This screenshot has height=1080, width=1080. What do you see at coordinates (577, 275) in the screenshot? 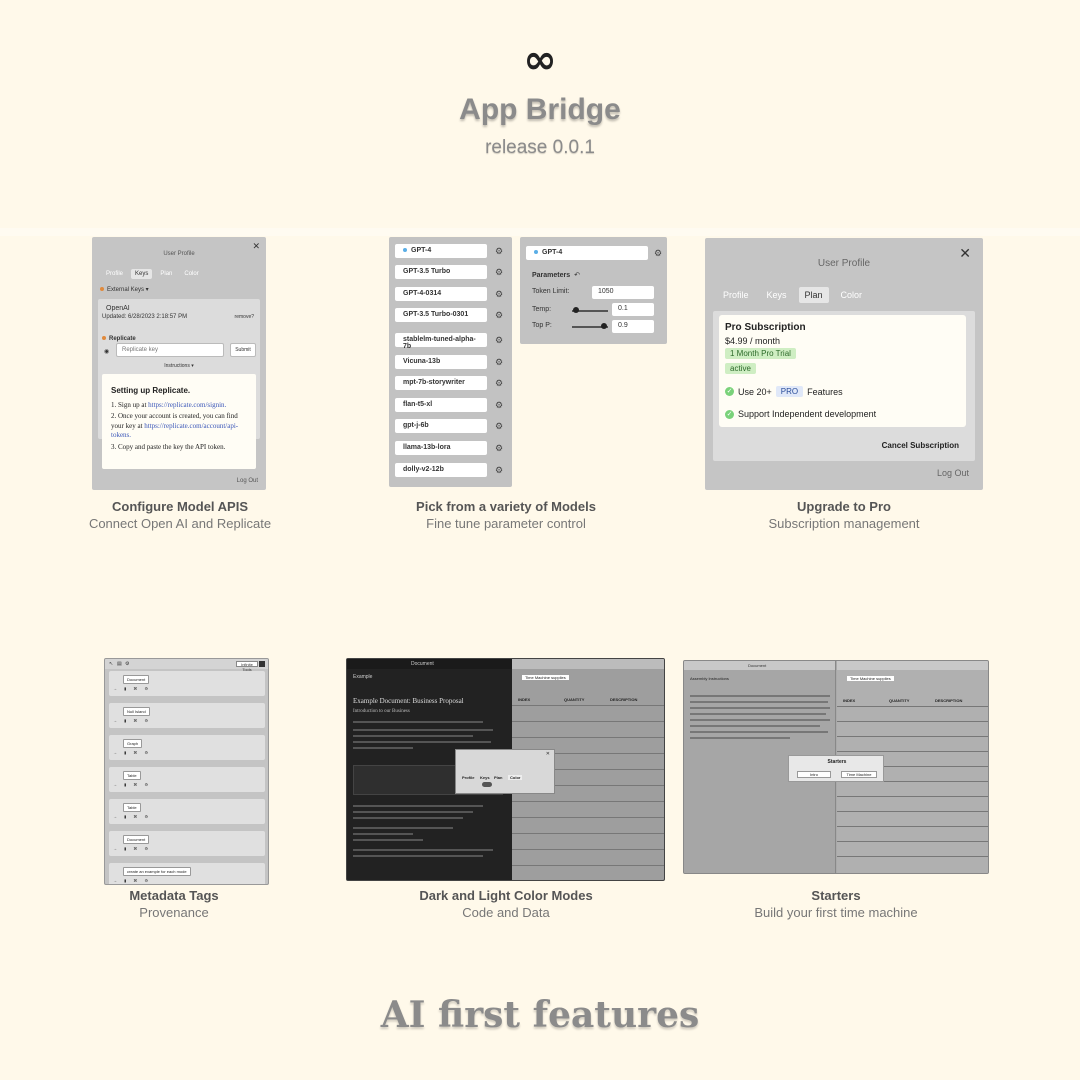
I see `back-icon: ↶` at bounding box center [577, 275].